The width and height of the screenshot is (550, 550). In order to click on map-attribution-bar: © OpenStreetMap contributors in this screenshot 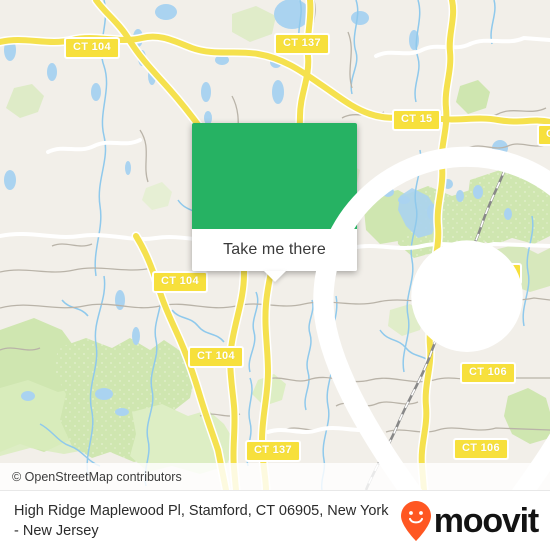, I will do `click(275, 476)`.